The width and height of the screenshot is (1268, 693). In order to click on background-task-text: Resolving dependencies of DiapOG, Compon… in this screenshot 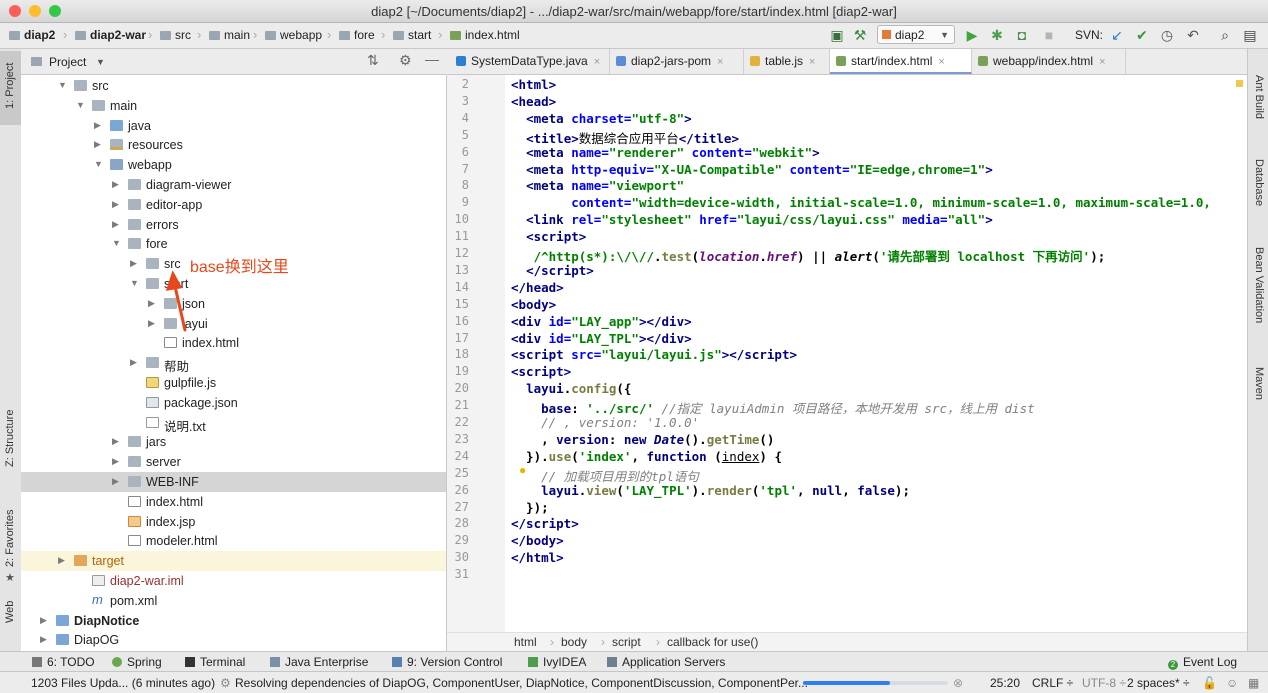, I will do `click(521, 683)`.